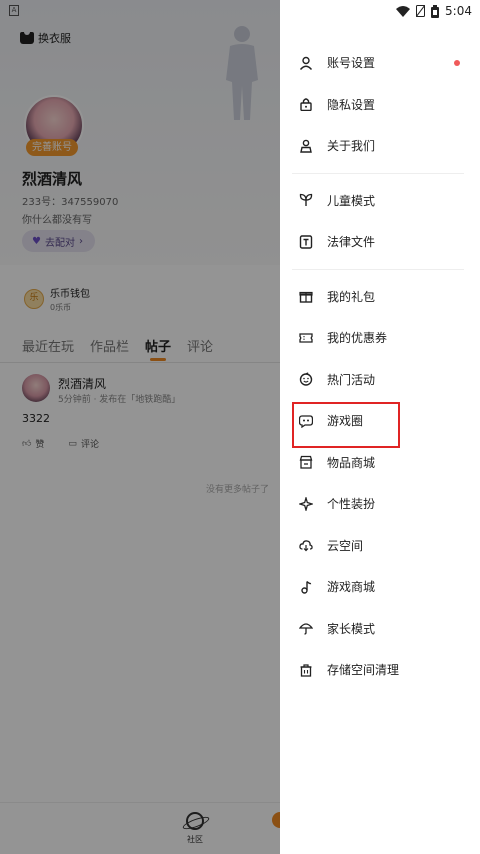 Image resolution: width=480 pixels, height=854 pixels. I want to click on menu-label: 家长模式, so click(351, 628).